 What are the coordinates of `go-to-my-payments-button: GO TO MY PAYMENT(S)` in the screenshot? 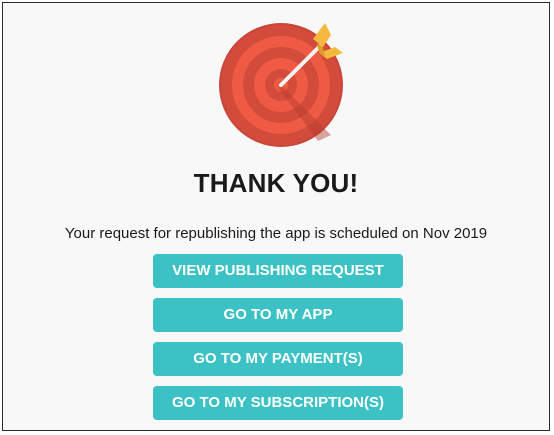 It's located at (278, 359).